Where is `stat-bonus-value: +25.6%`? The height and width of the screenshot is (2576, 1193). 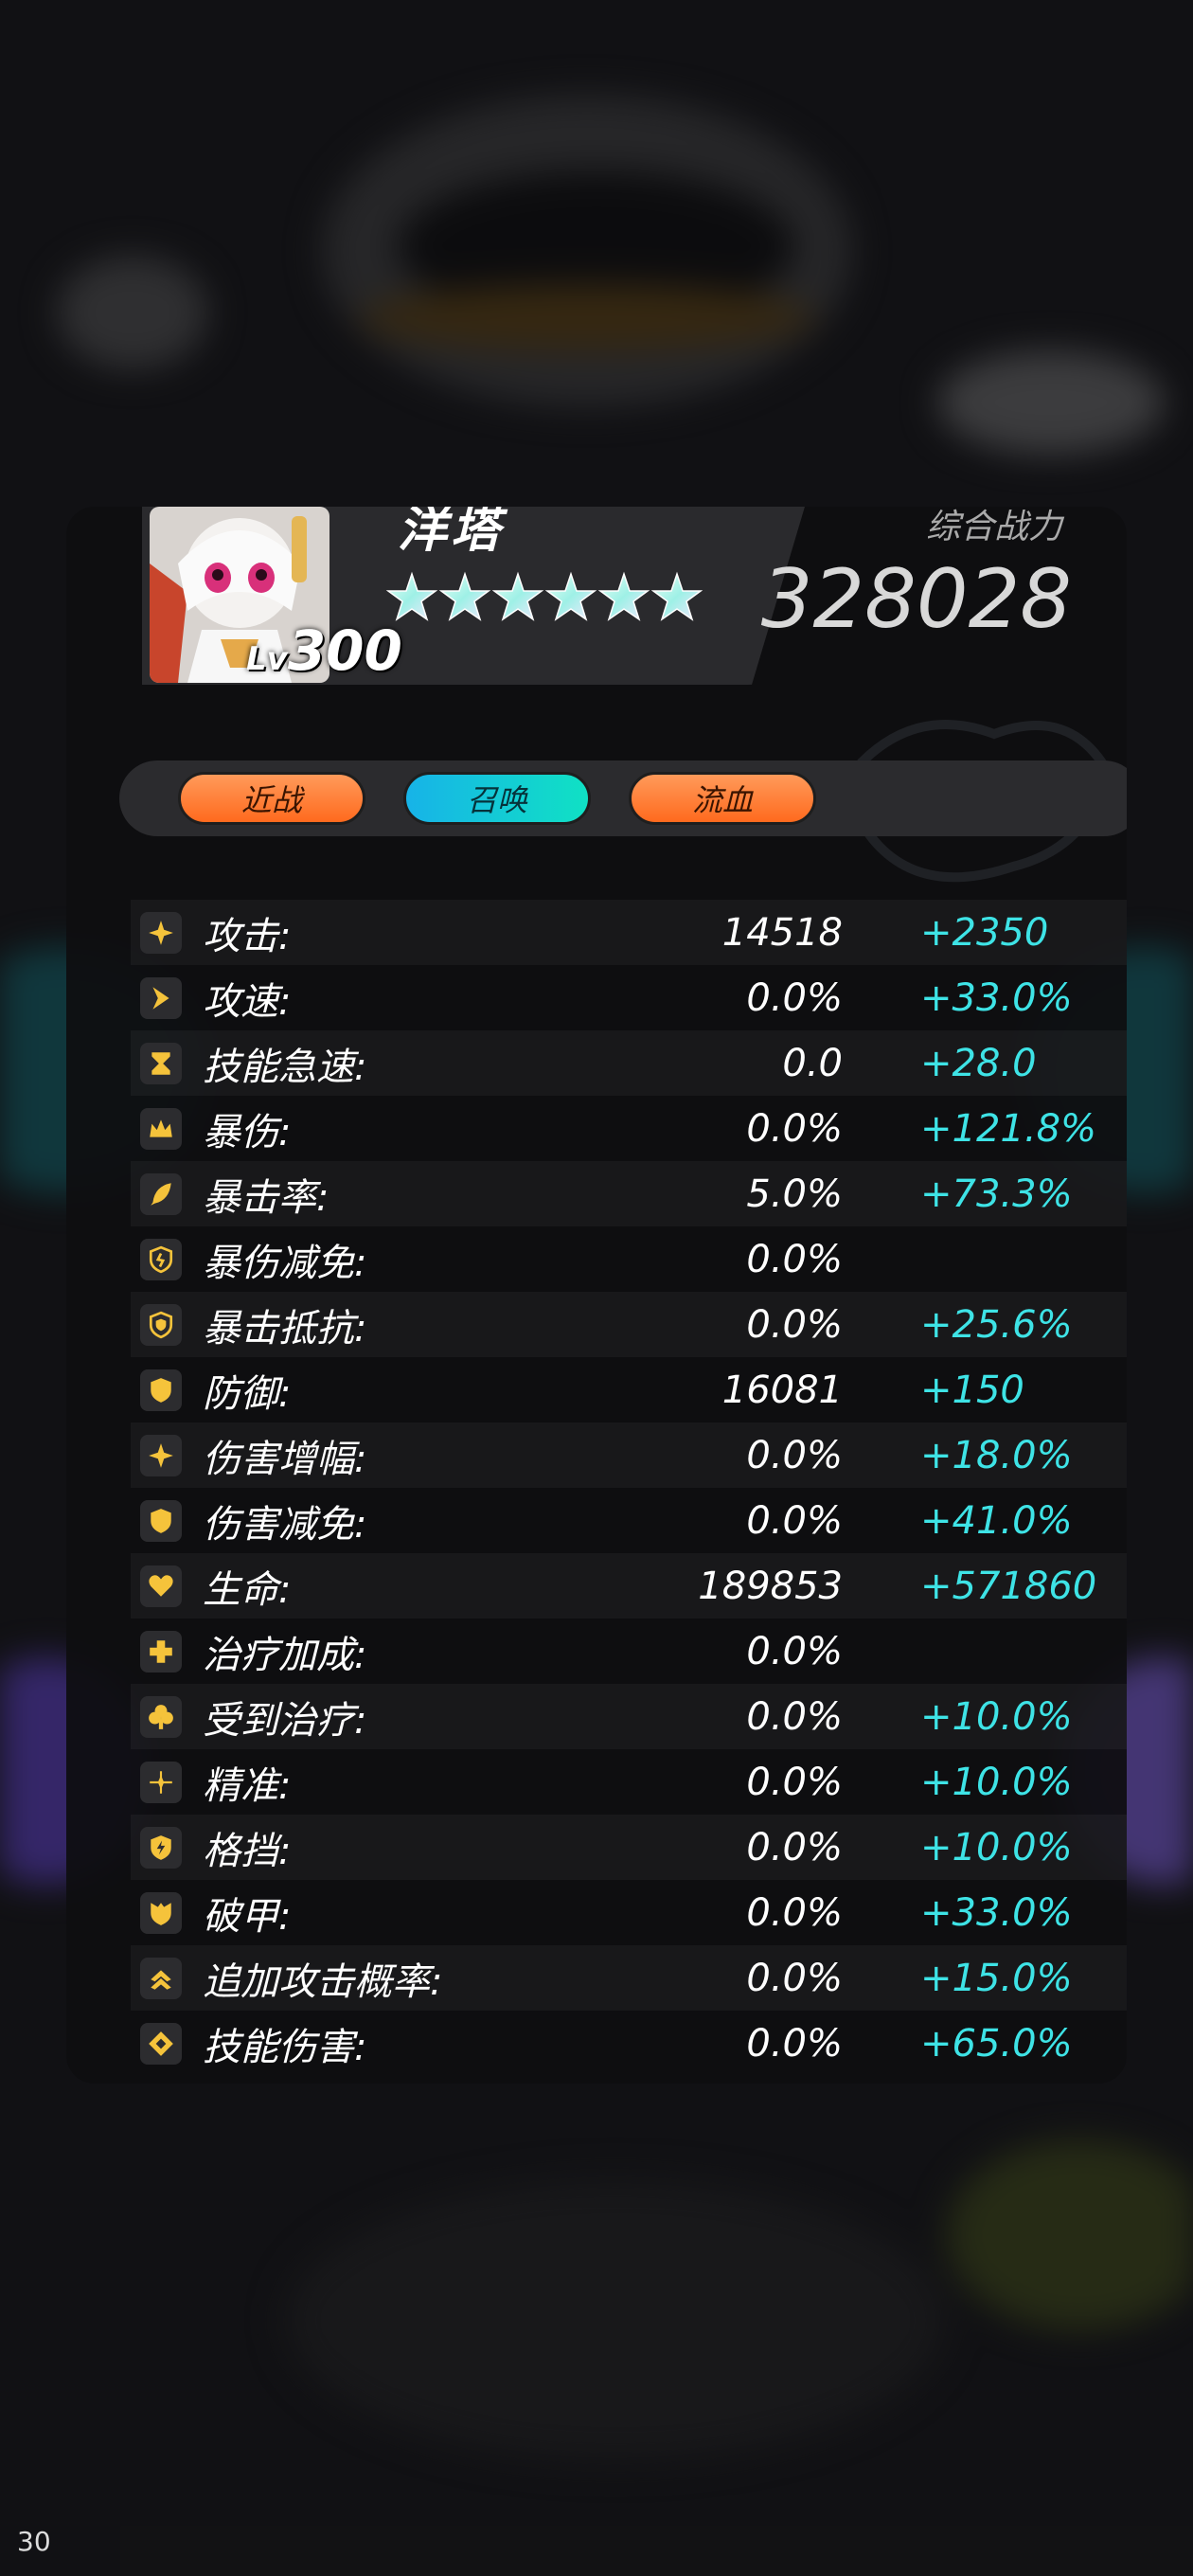 stat-bonus-value: +25.6% is located at coordinates (996, 1324).